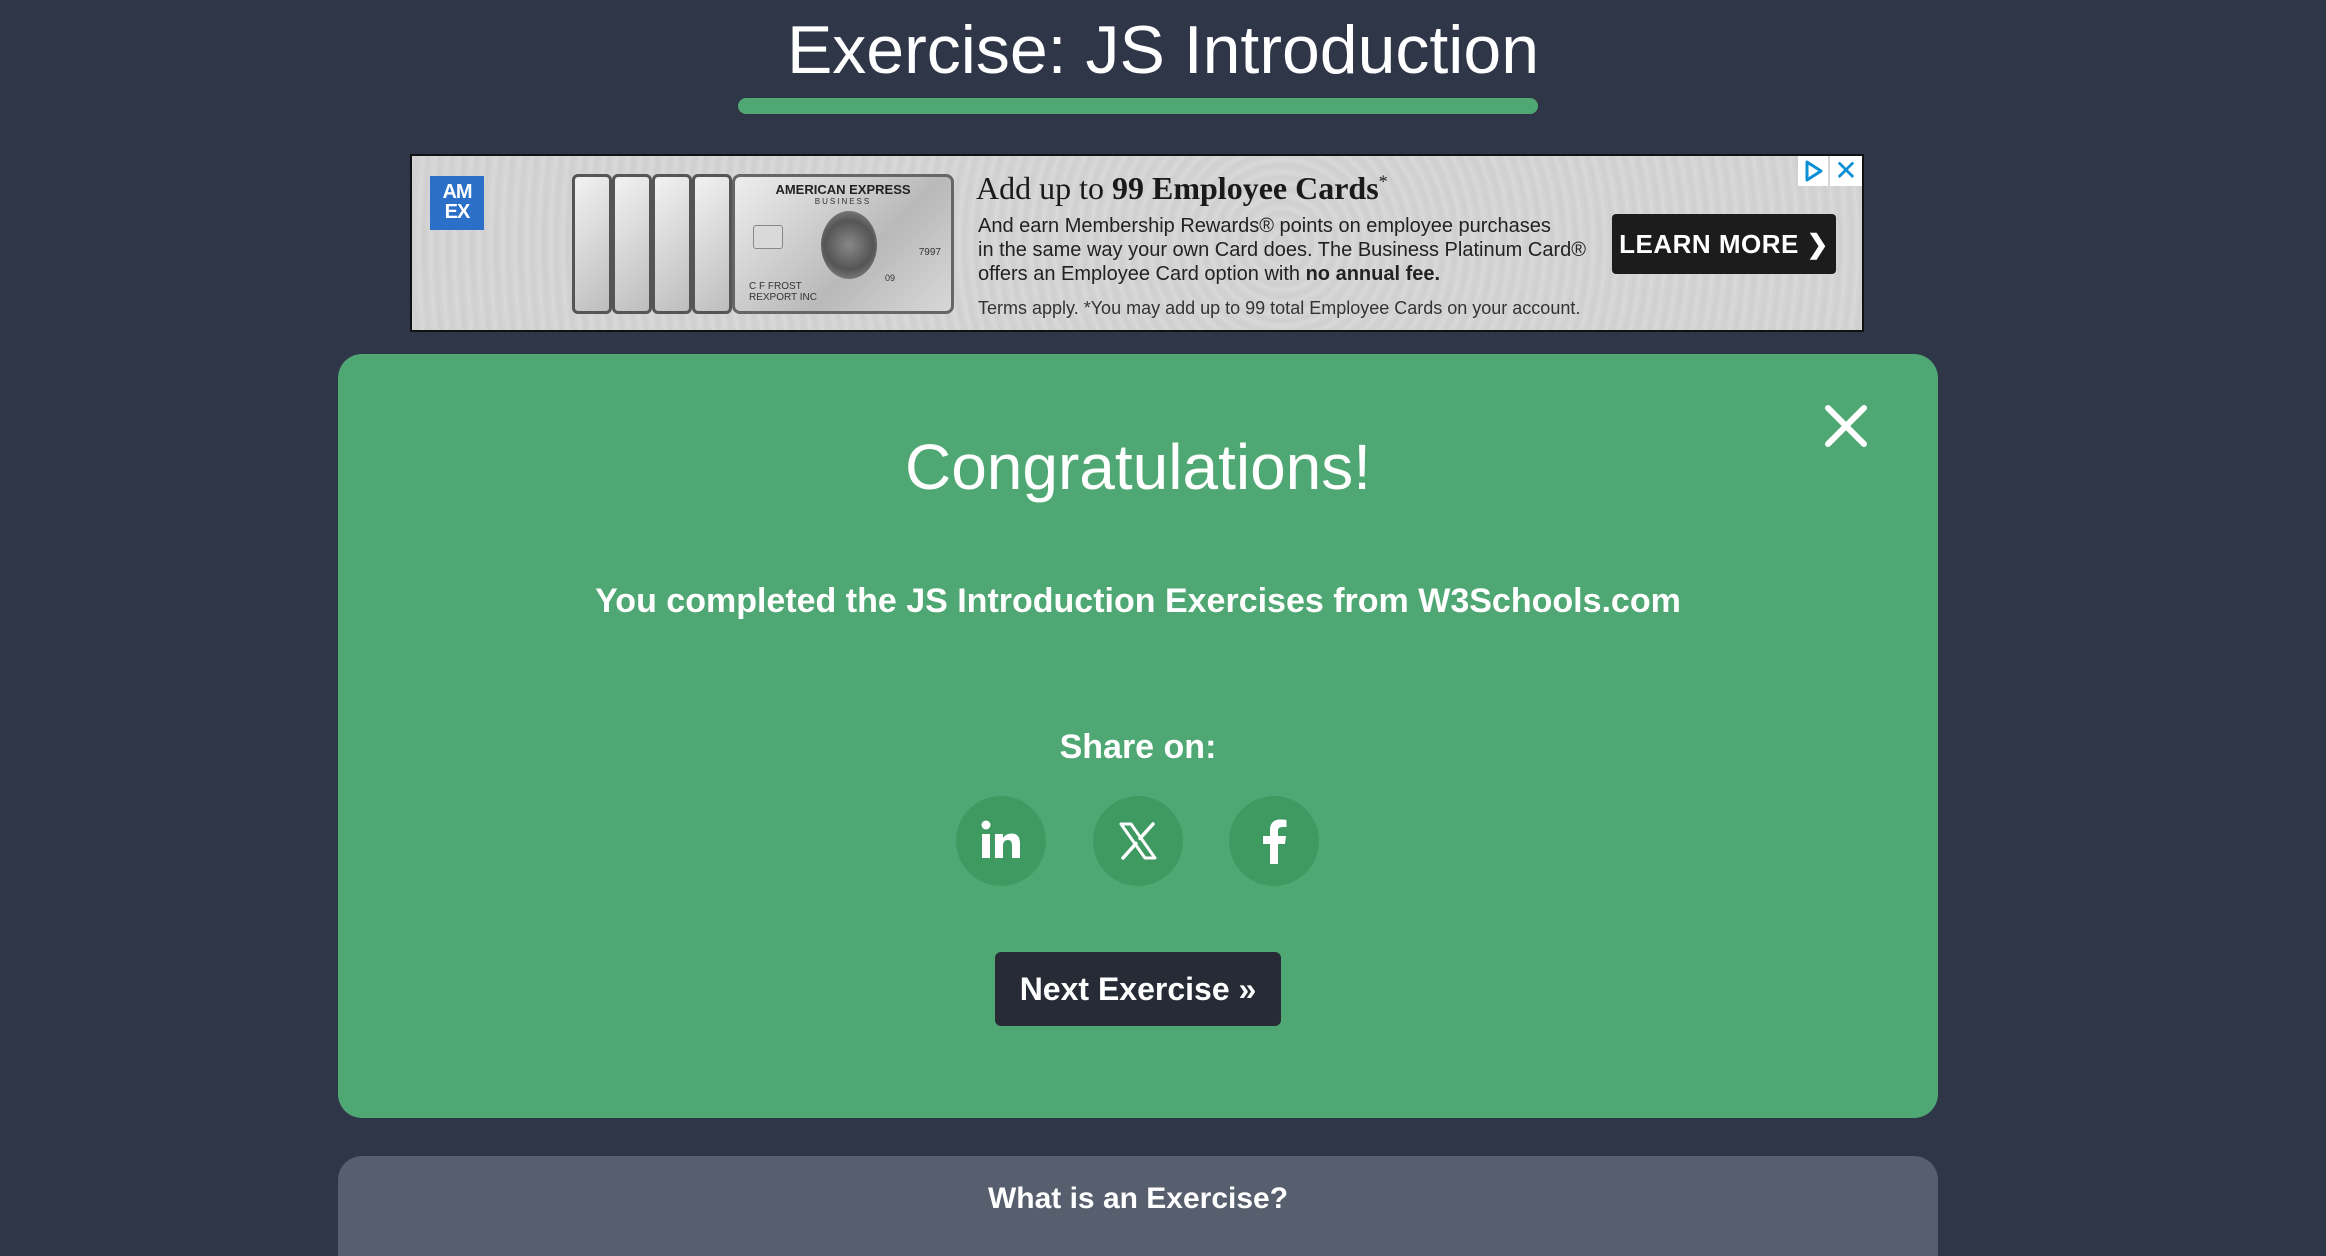 This screenshot has width=2326, height=1256. I want to click on facebook-icon, so click(1275, 841).